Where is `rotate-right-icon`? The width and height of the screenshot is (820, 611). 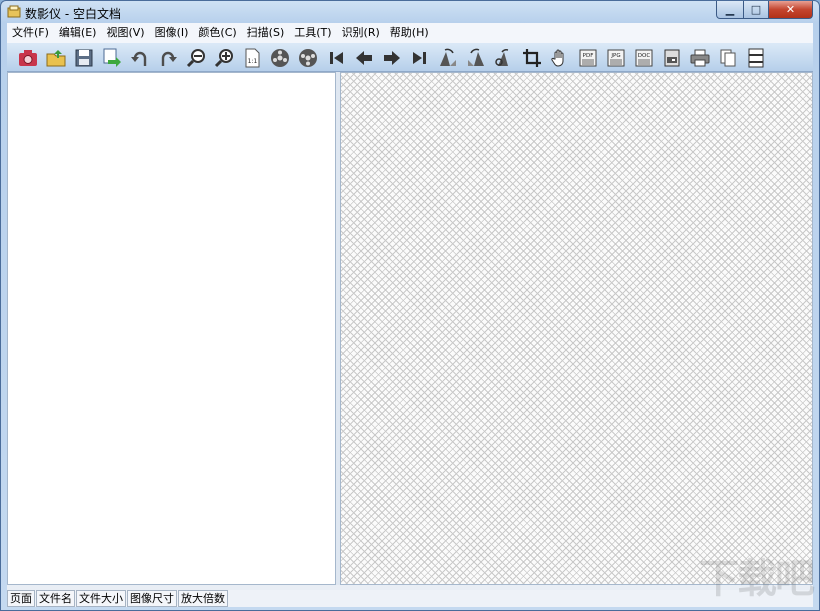
rotate-right-icon is located at coordinates (169, 58).